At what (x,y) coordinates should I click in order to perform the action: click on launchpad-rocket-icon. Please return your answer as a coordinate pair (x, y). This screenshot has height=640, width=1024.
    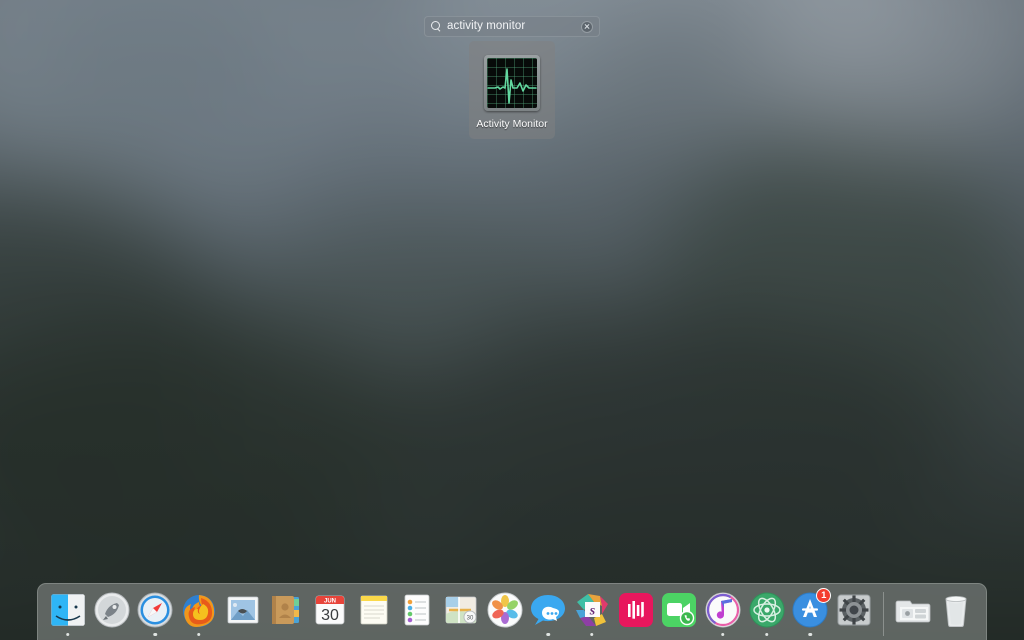
    Looking at the image, I should click on (112, 610).